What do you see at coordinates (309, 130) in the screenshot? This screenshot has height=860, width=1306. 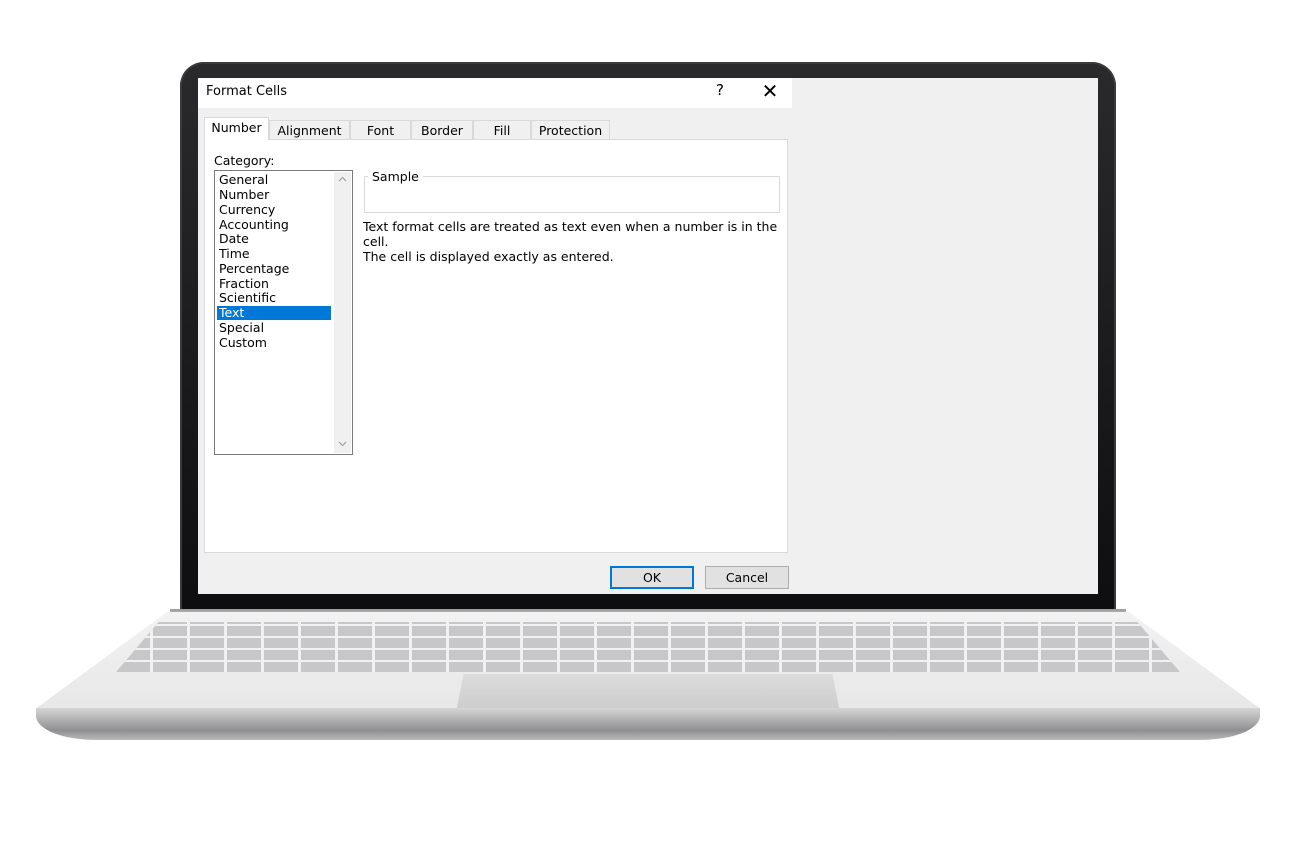 I see `tab-alignment: Alignment` at bounding box center [309, 130].